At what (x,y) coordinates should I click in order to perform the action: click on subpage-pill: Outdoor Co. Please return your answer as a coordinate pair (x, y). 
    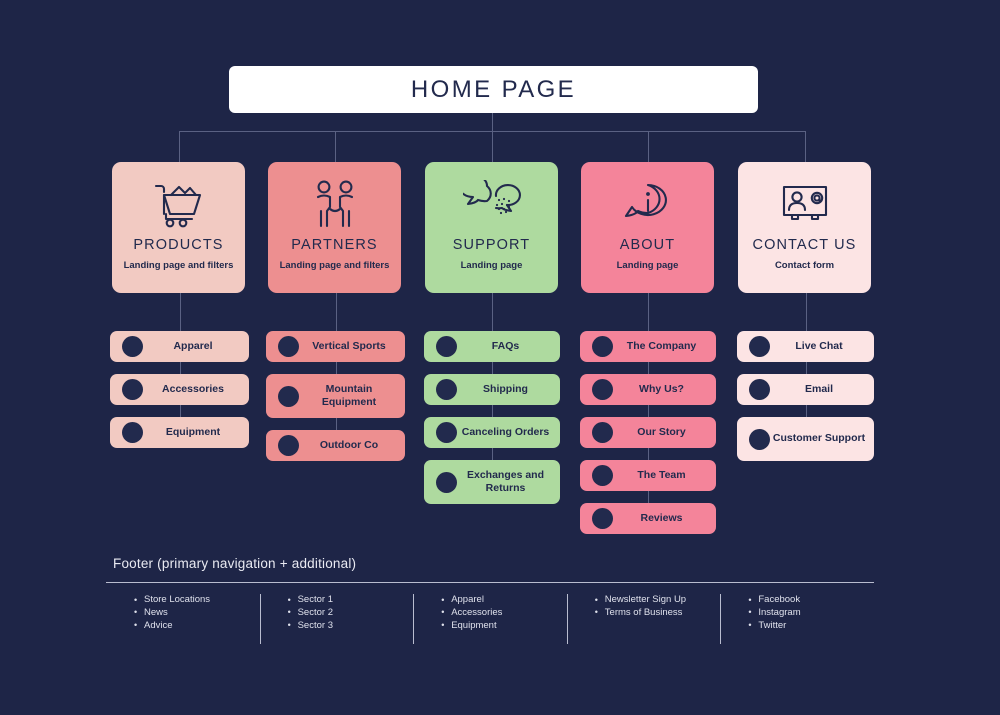
    Looking at the image, I should click on (335, 445).